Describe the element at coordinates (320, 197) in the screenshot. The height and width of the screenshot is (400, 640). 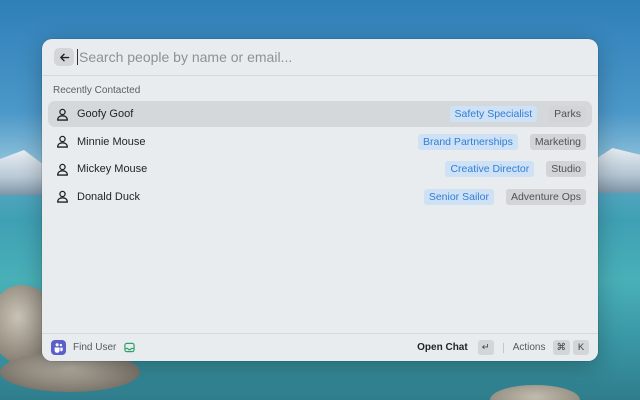
I see `list-item: Donald Duck Senior Sailor Adventure Ops` at that location.